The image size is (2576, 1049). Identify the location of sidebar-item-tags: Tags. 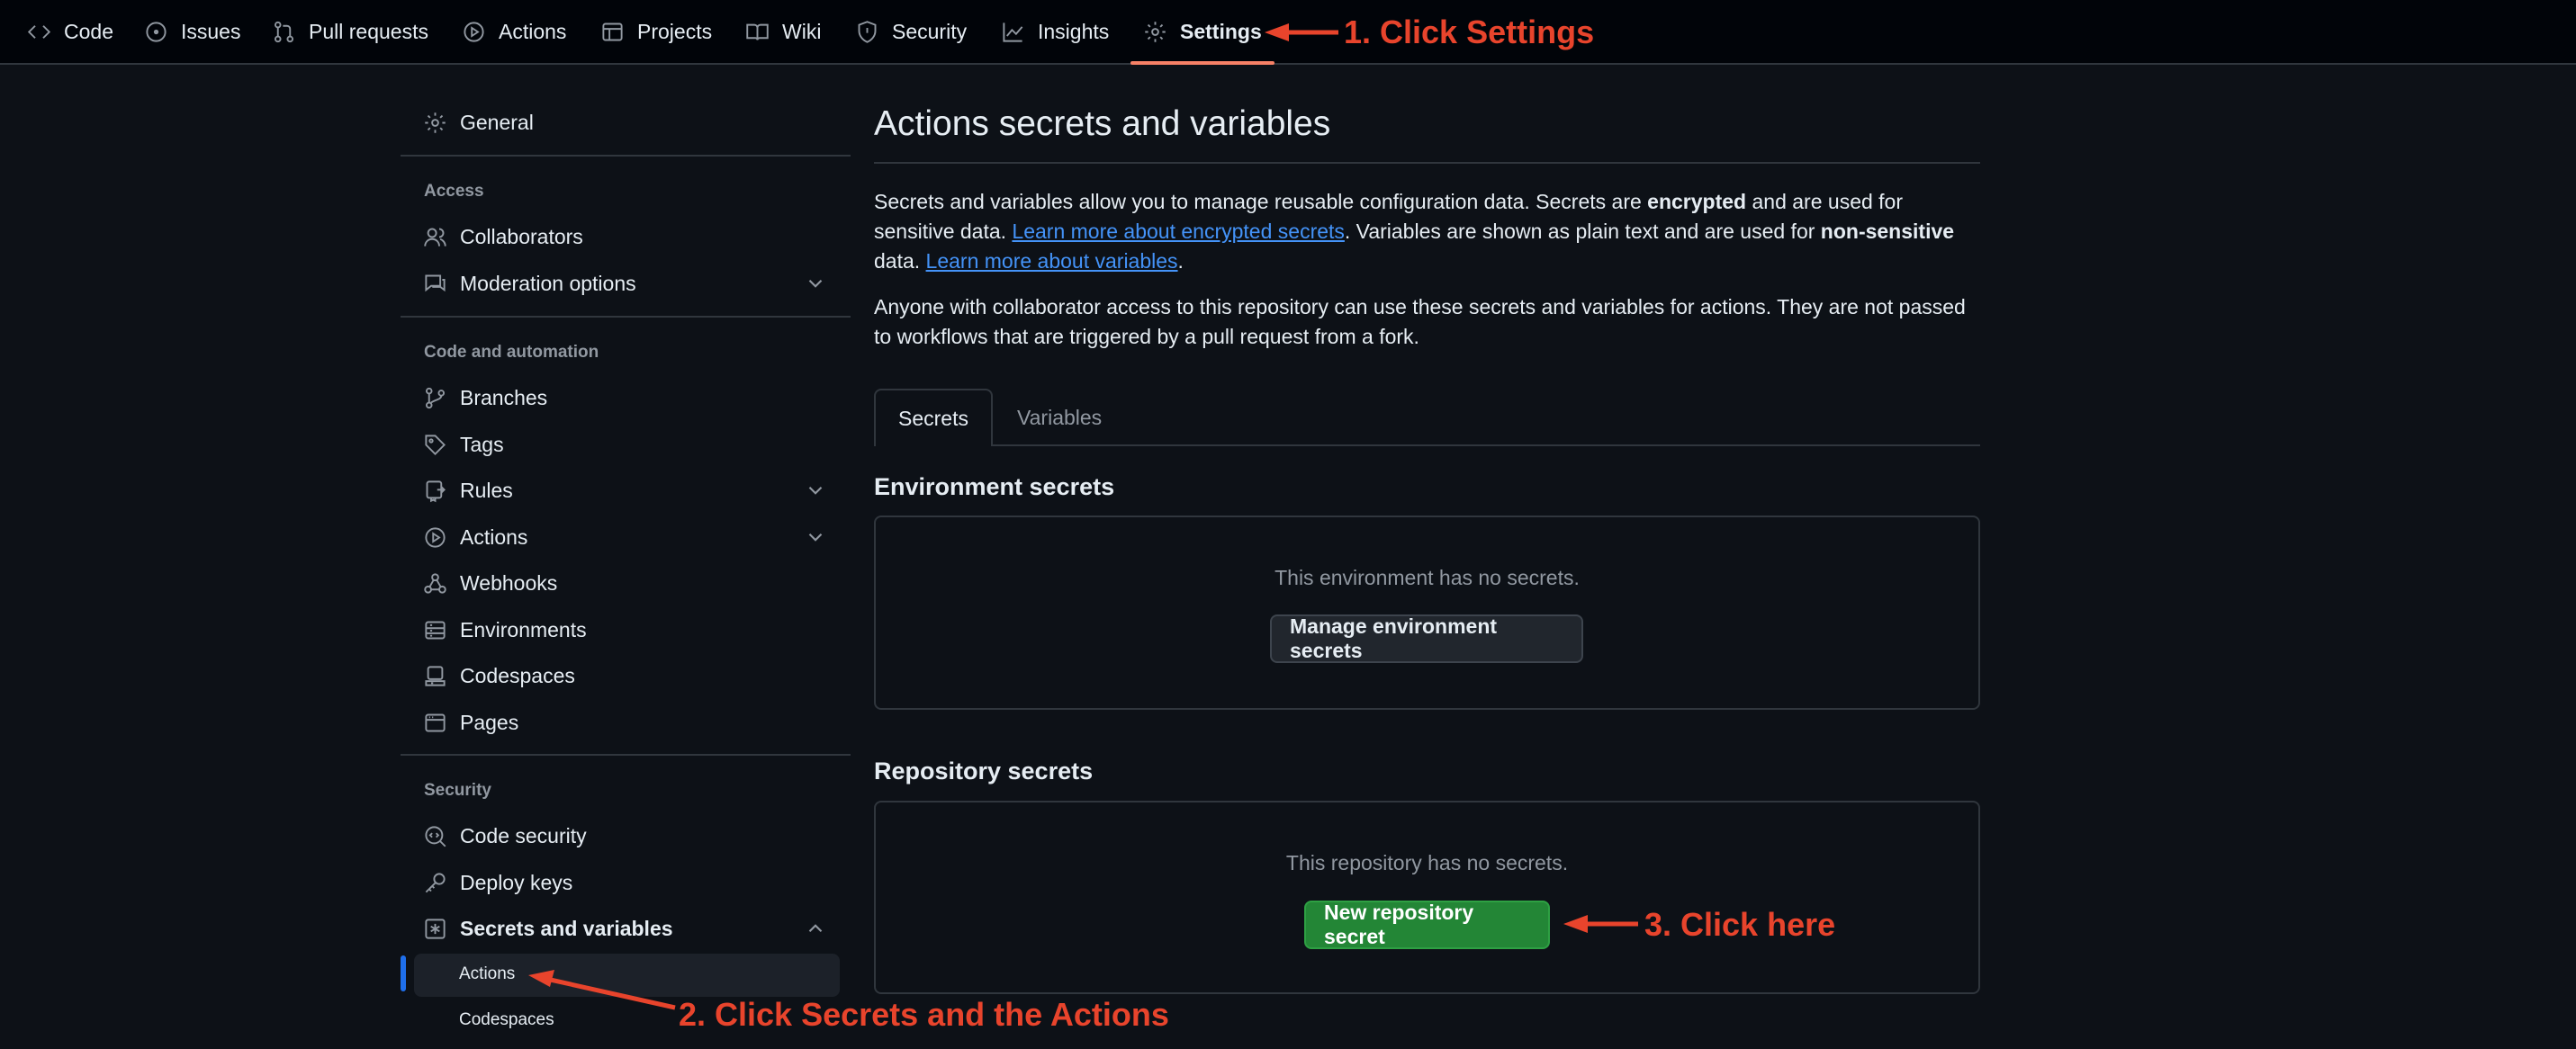
(463, 444).